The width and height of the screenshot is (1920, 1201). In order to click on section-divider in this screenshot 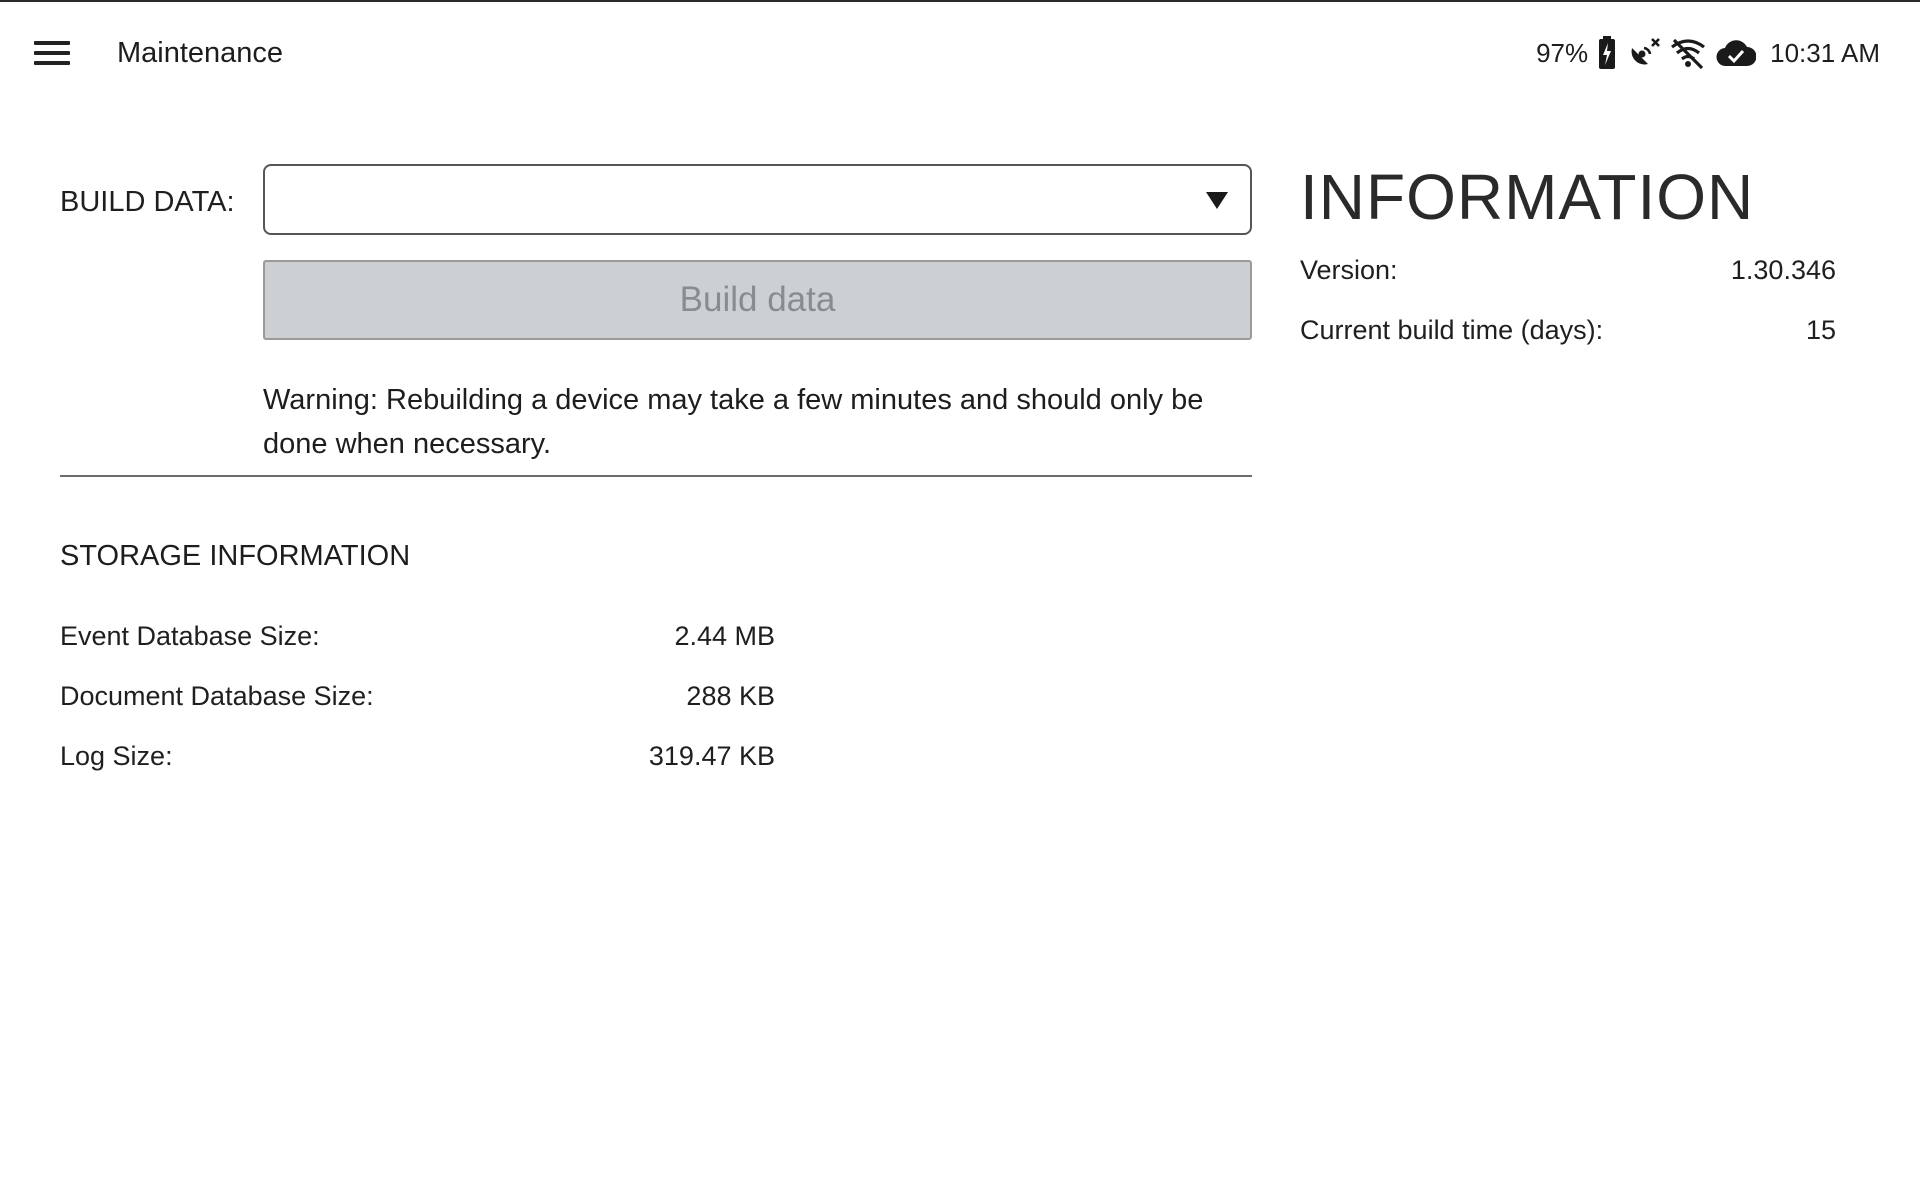, I will do `click(656, 476)`.